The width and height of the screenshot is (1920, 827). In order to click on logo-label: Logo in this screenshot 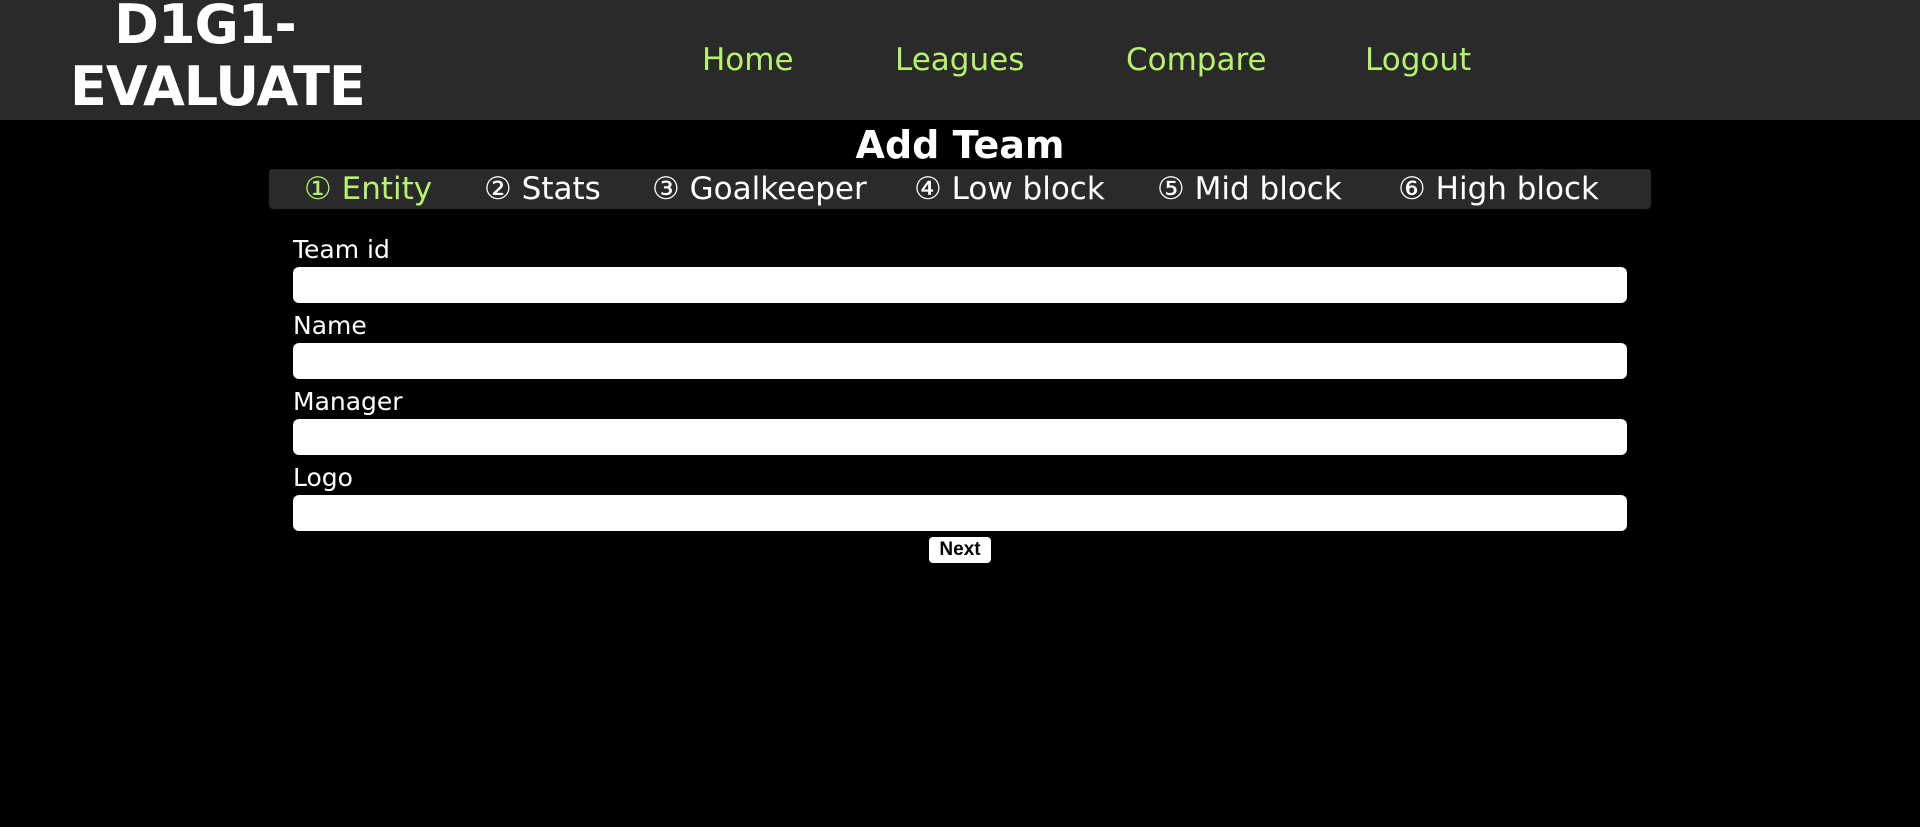, I will do `click(323, 477)`.